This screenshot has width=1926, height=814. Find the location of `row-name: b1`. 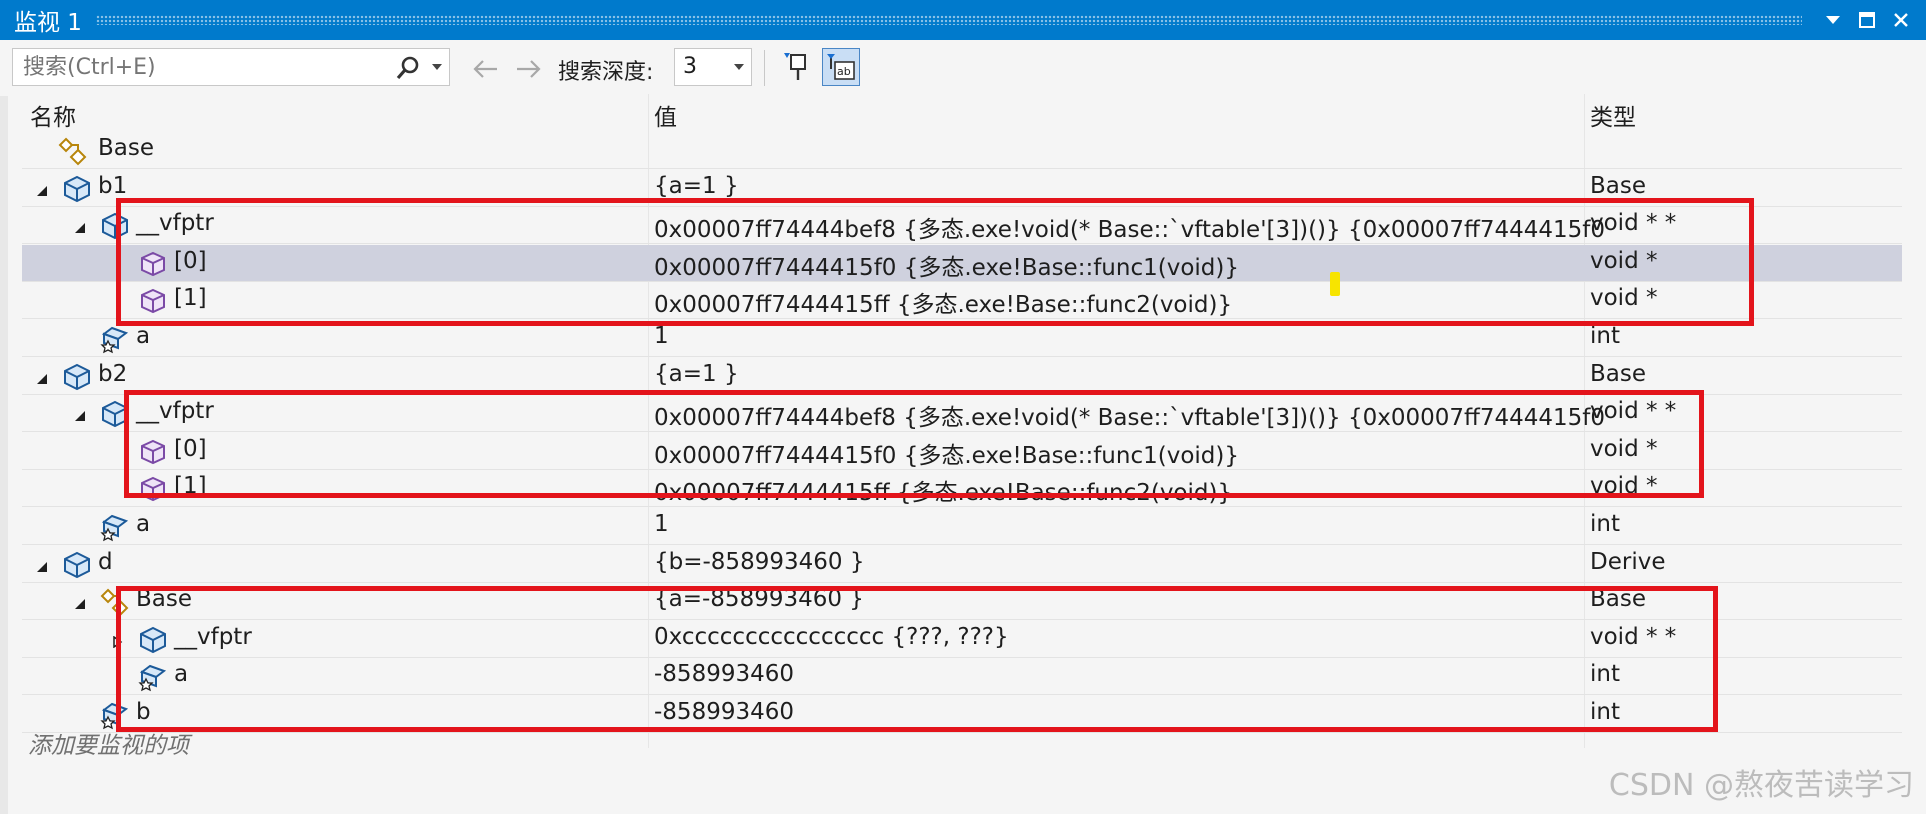

row-name: b1 is located at coordinates (113, 186).